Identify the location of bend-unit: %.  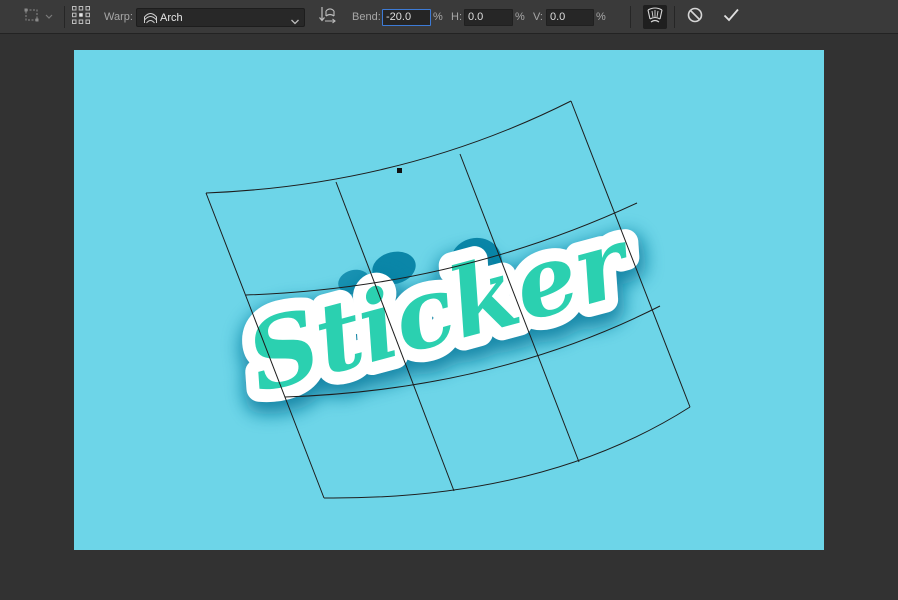
(438, 17).